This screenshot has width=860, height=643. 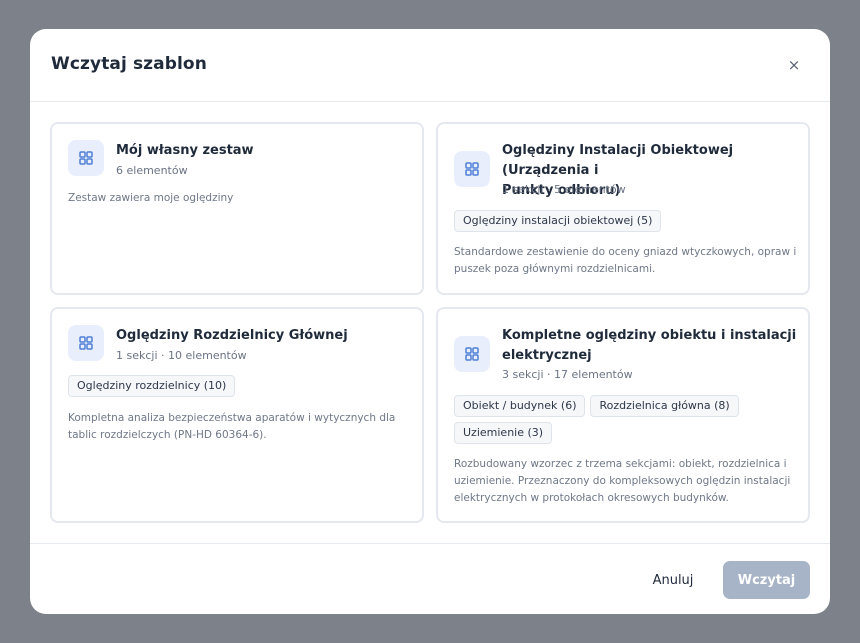 I want to click on load-button: Wczytaj, so click(x=766, y=580).